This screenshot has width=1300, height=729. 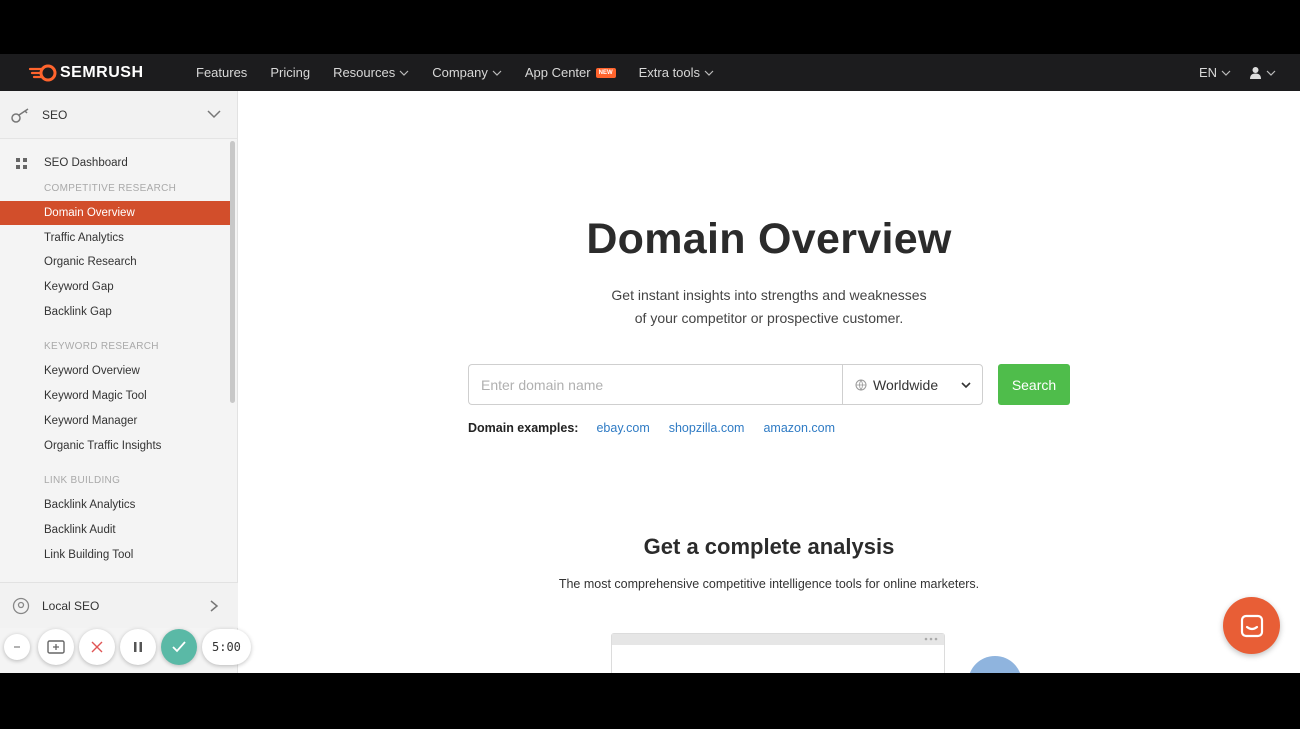 I want to click on brand-name: SEMRUSH, so click(x=102, y=72).